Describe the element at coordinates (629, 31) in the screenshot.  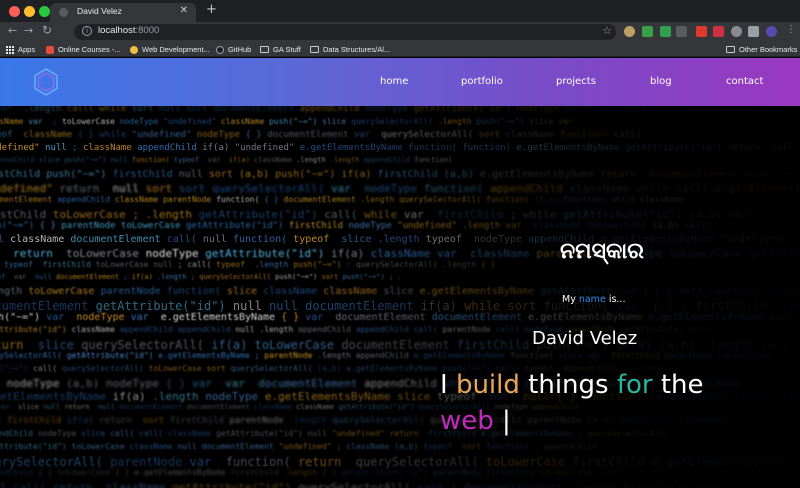
I see `extension-lightbulb-icon` at that location.